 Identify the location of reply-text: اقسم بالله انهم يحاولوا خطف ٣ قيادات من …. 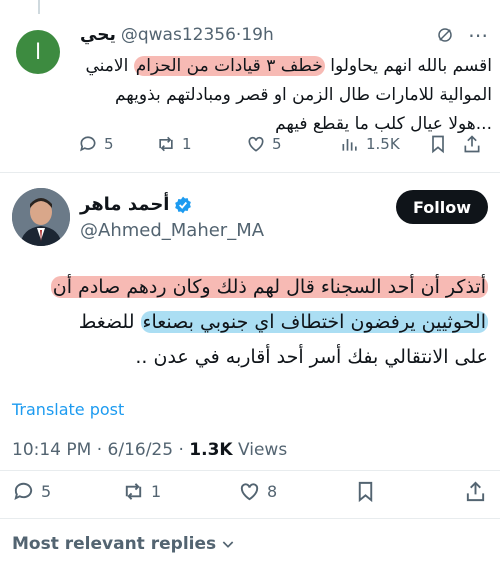
(282, 95).